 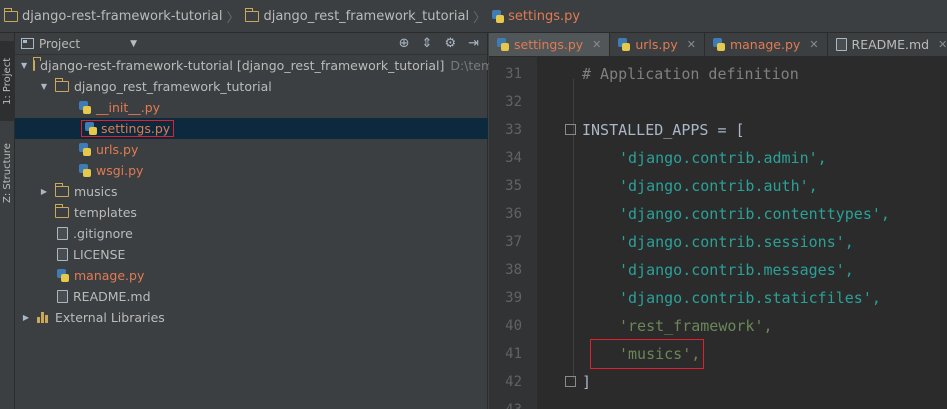 I want to click on breadcrumb-item-root: django-rest-framework-tutorial, so click(x=113, y=15).